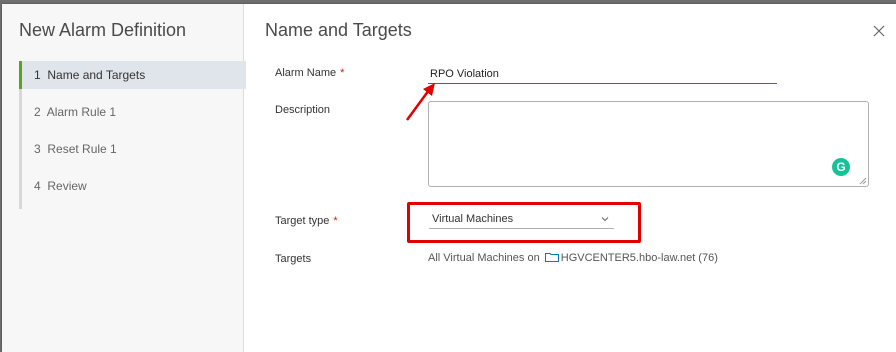 This screenshot has width=896, height=352. I want to click on targets-prefix: All Virtual Machines on, so click(484, 258).